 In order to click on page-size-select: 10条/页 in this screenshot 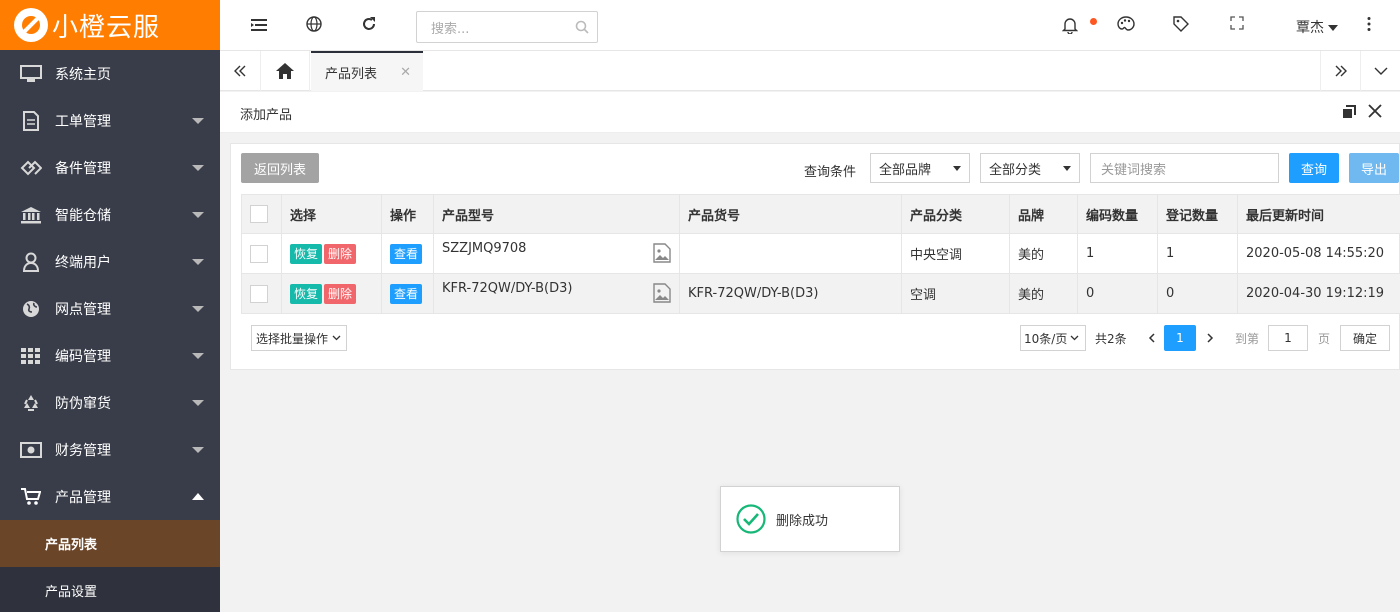, I will do `click(1053, 338)`.